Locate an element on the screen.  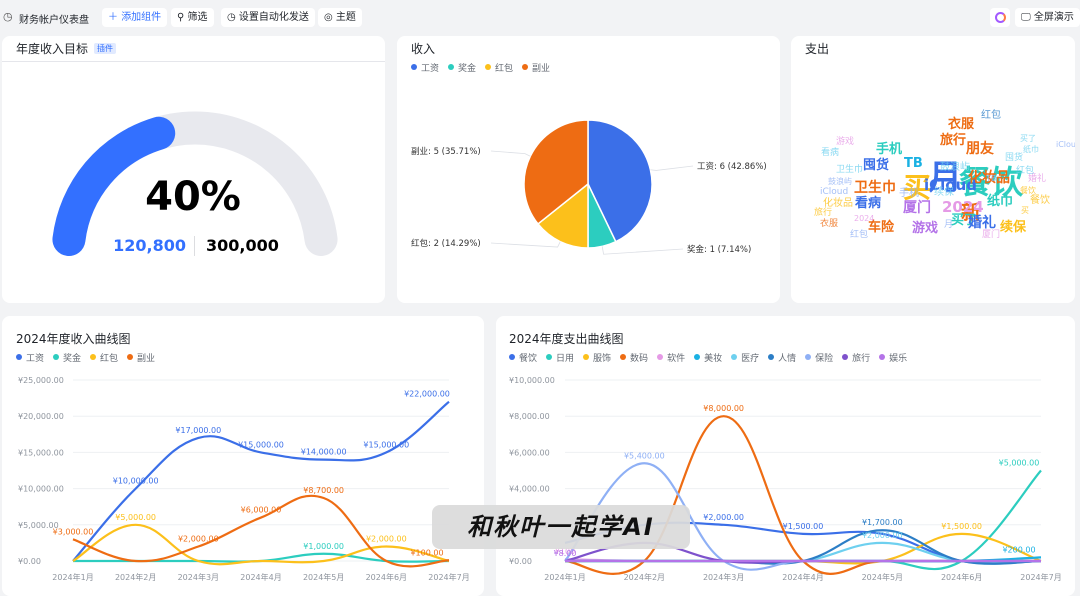
x-tick-label: 2024年7月 is located at coordinates (448, 577).